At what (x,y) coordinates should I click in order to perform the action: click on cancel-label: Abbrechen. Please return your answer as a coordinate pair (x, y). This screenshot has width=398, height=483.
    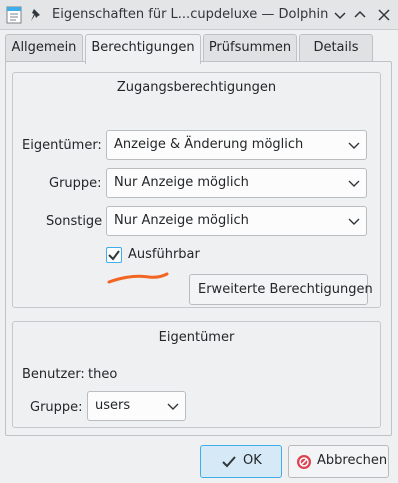
    Looking at the image, I should click on (352, 460).